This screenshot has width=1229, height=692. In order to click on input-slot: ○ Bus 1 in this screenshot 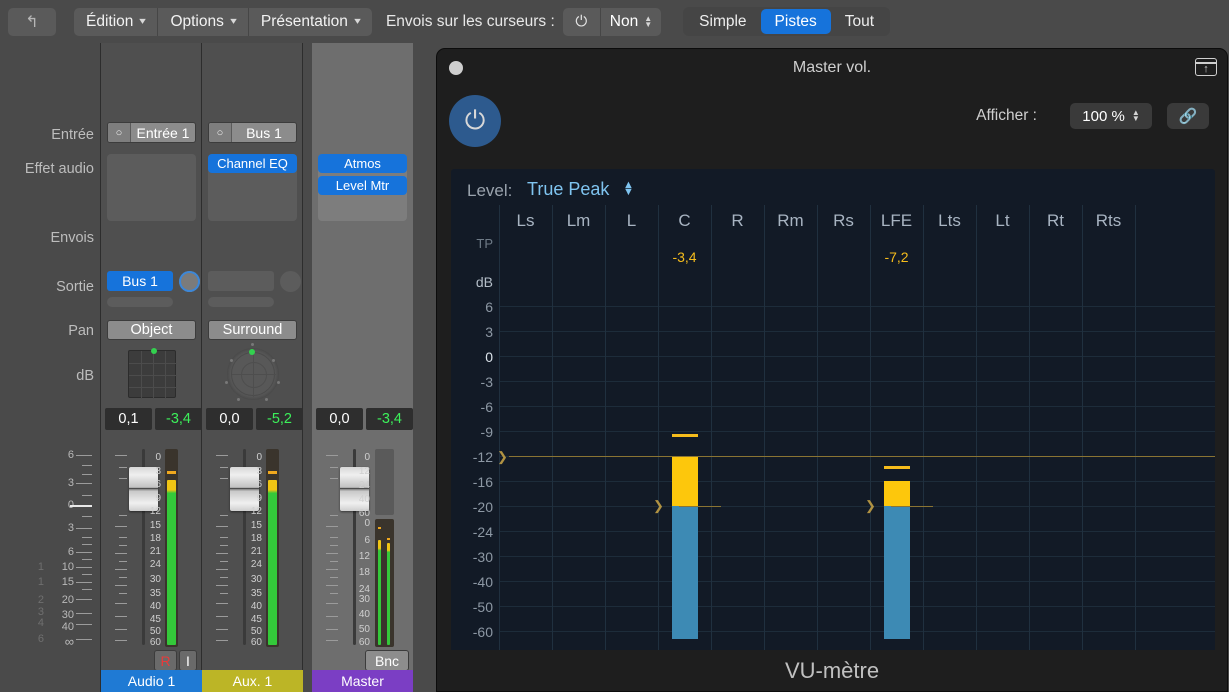, I will do `click(252, 132)`.